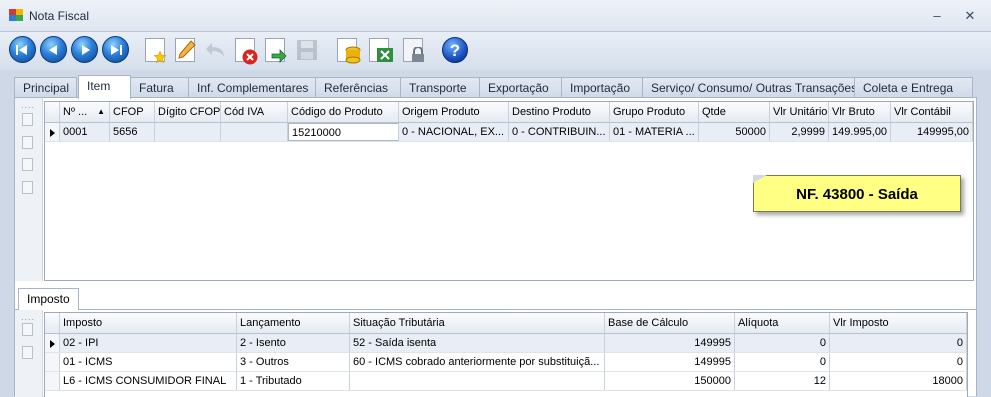  What do you see at coordinates (160, 57) in the screenshot?
I see `star-icon` at bounding box center [160, 57].